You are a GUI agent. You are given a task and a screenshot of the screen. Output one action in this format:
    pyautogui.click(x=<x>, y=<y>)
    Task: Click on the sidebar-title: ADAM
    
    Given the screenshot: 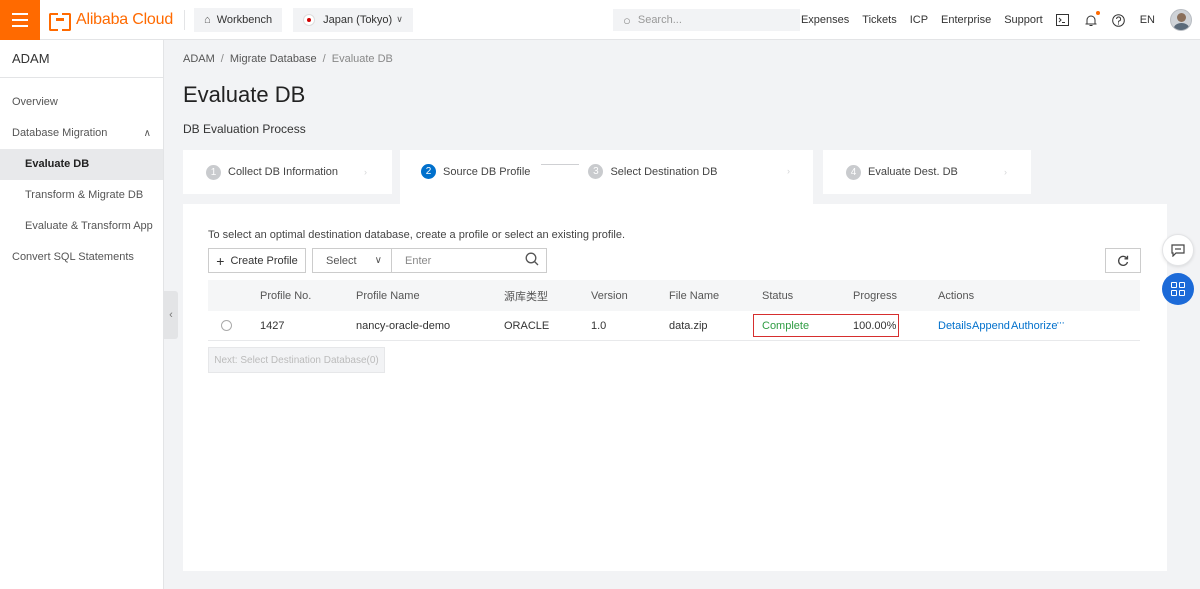 What is the action you would take?
    pyautogui.click(x=81, y=59)
    